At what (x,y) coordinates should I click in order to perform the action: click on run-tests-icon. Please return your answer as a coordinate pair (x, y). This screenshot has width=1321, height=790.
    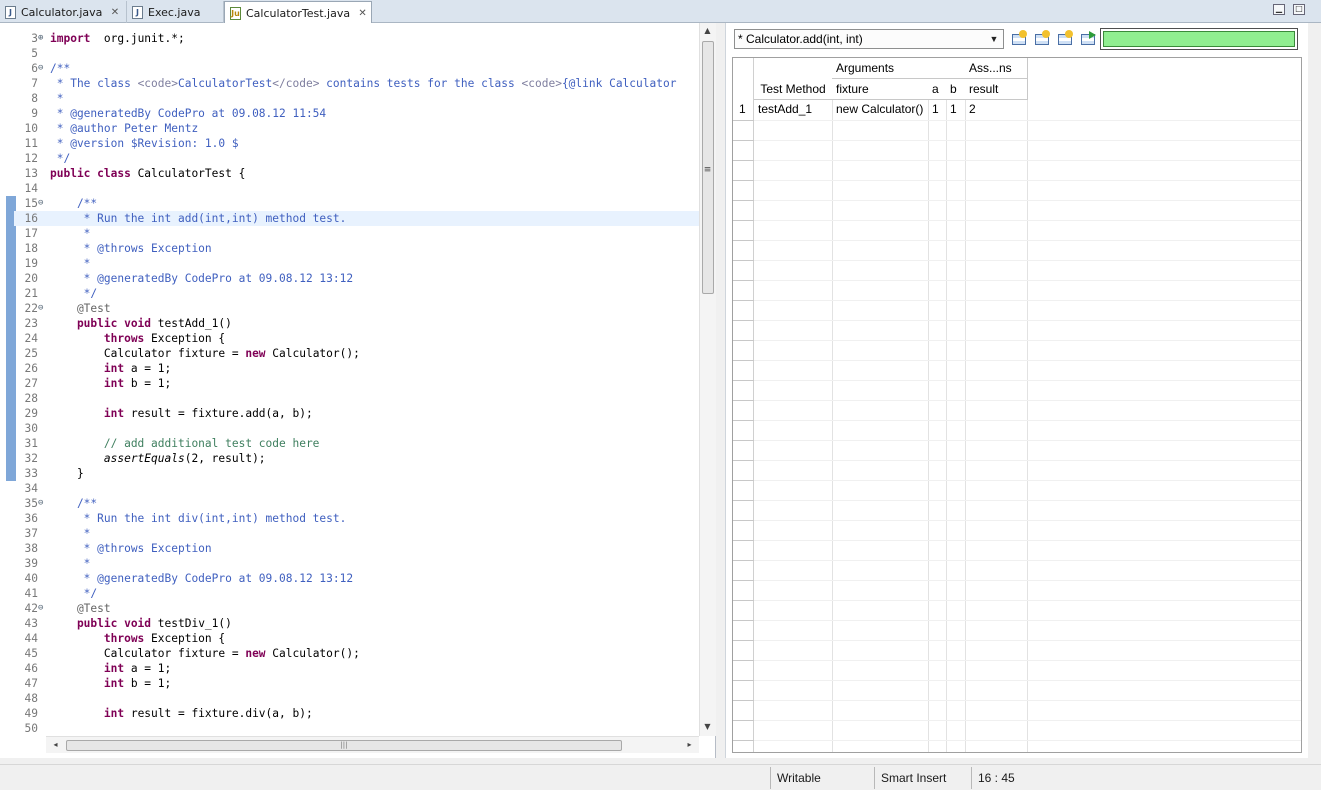
    Looking at the image, I should click on (1087, 38).